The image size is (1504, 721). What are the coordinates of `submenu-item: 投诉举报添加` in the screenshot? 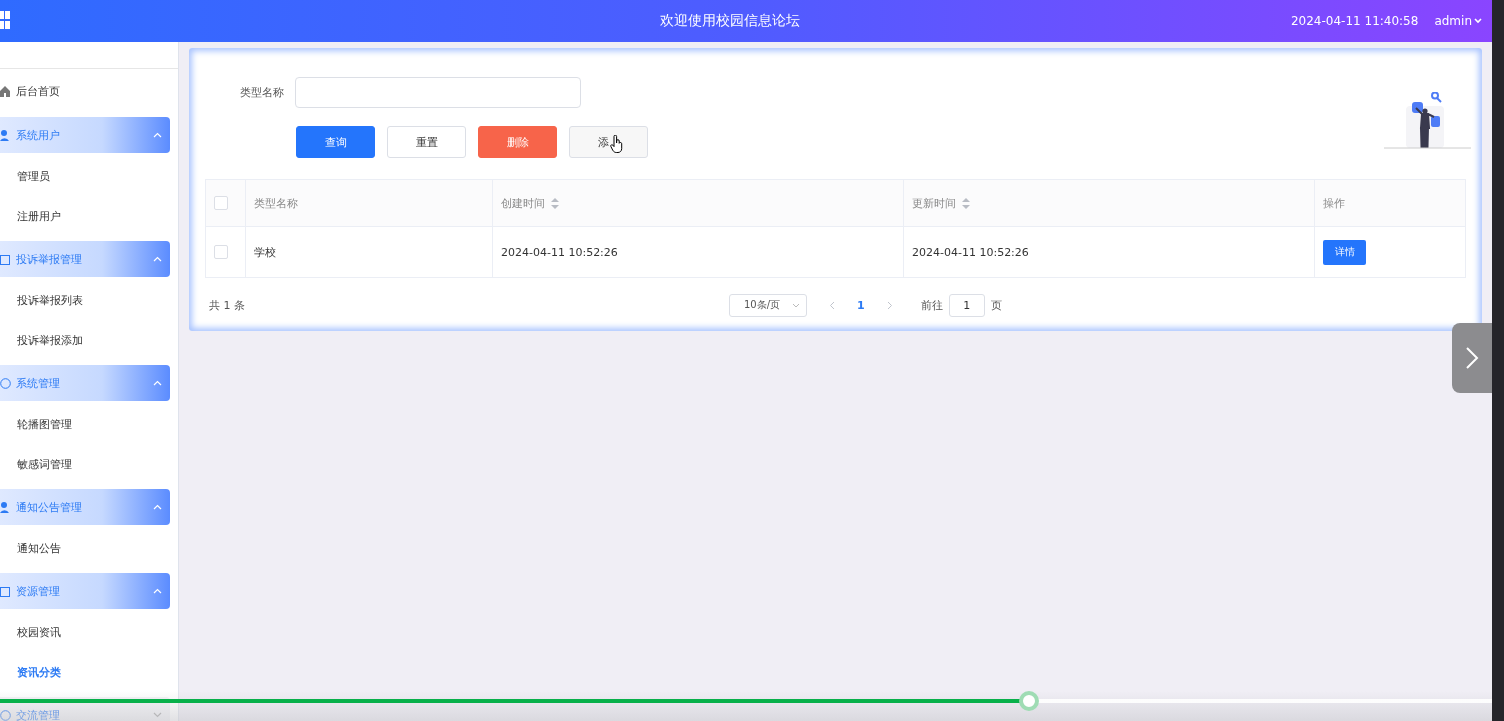 It's located at (89, 341).